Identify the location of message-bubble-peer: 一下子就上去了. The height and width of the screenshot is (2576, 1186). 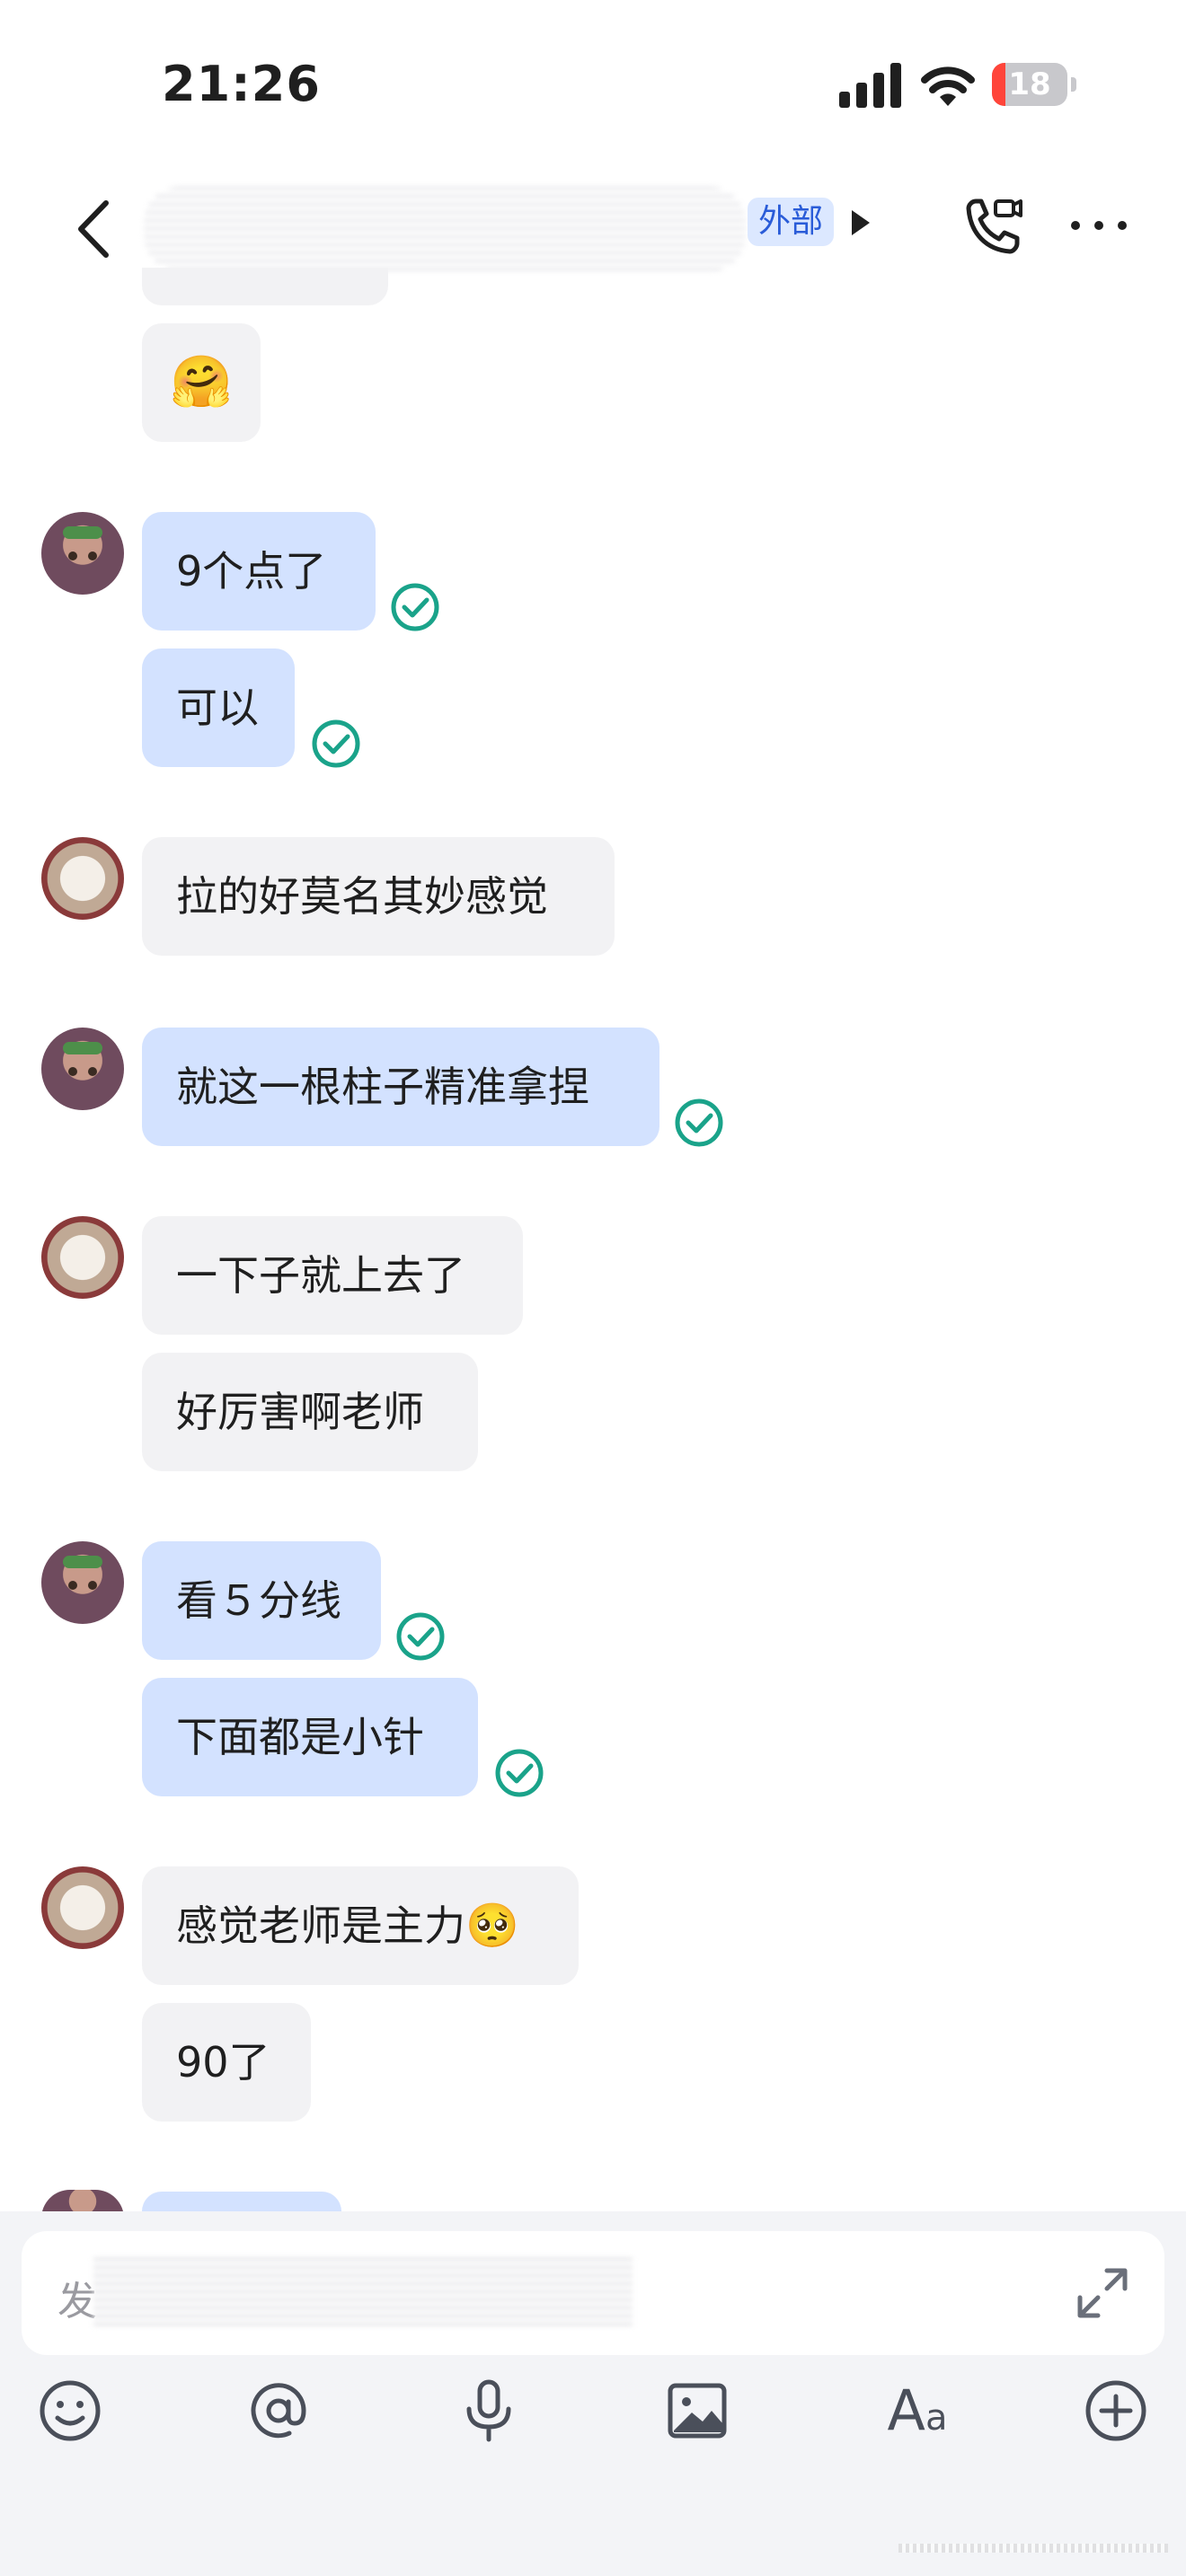
(332, 1275).